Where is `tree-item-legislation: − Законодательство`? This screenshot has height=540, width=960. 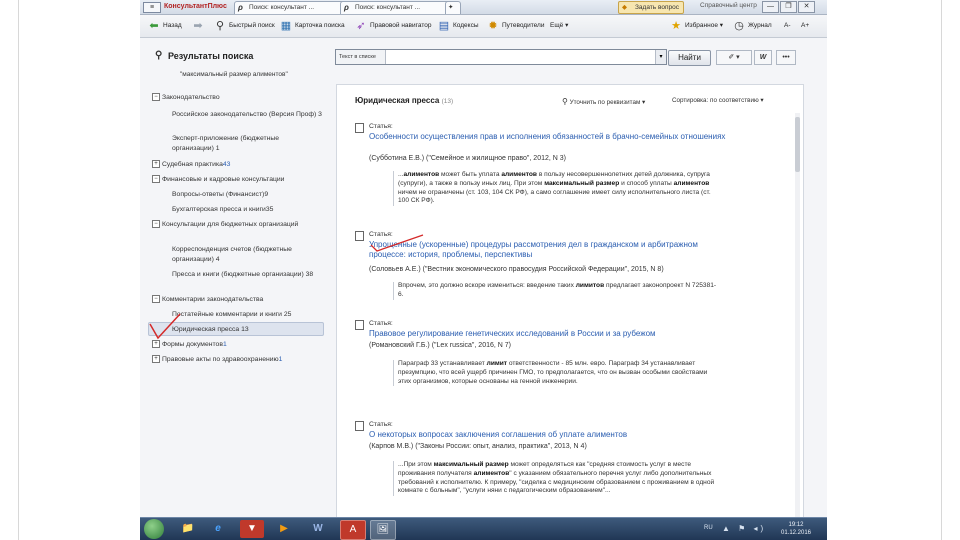 tree-item-legislation: − Законодательство is located at coordinates (186, 98).